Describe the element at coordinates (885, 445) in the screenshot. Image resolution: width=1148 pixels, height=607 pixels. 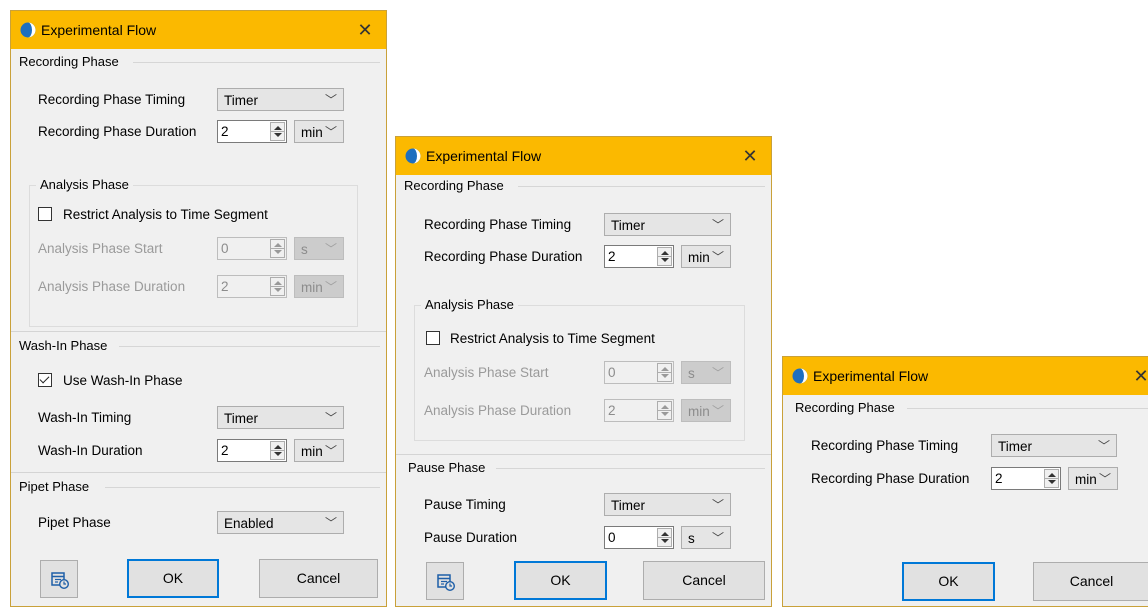
I see `recording-phase-timing-label: Recording Phase Timing` at that location.